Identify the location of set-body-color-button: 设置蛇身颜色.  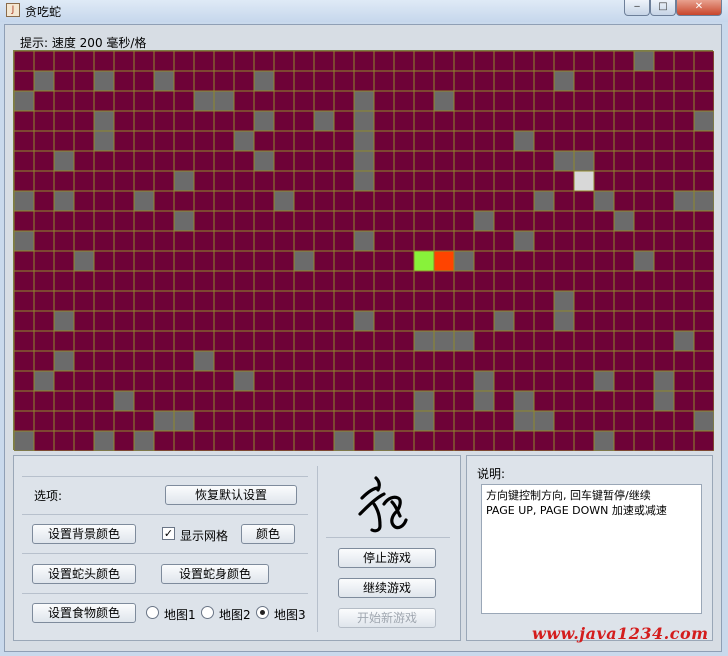
(215, 574).